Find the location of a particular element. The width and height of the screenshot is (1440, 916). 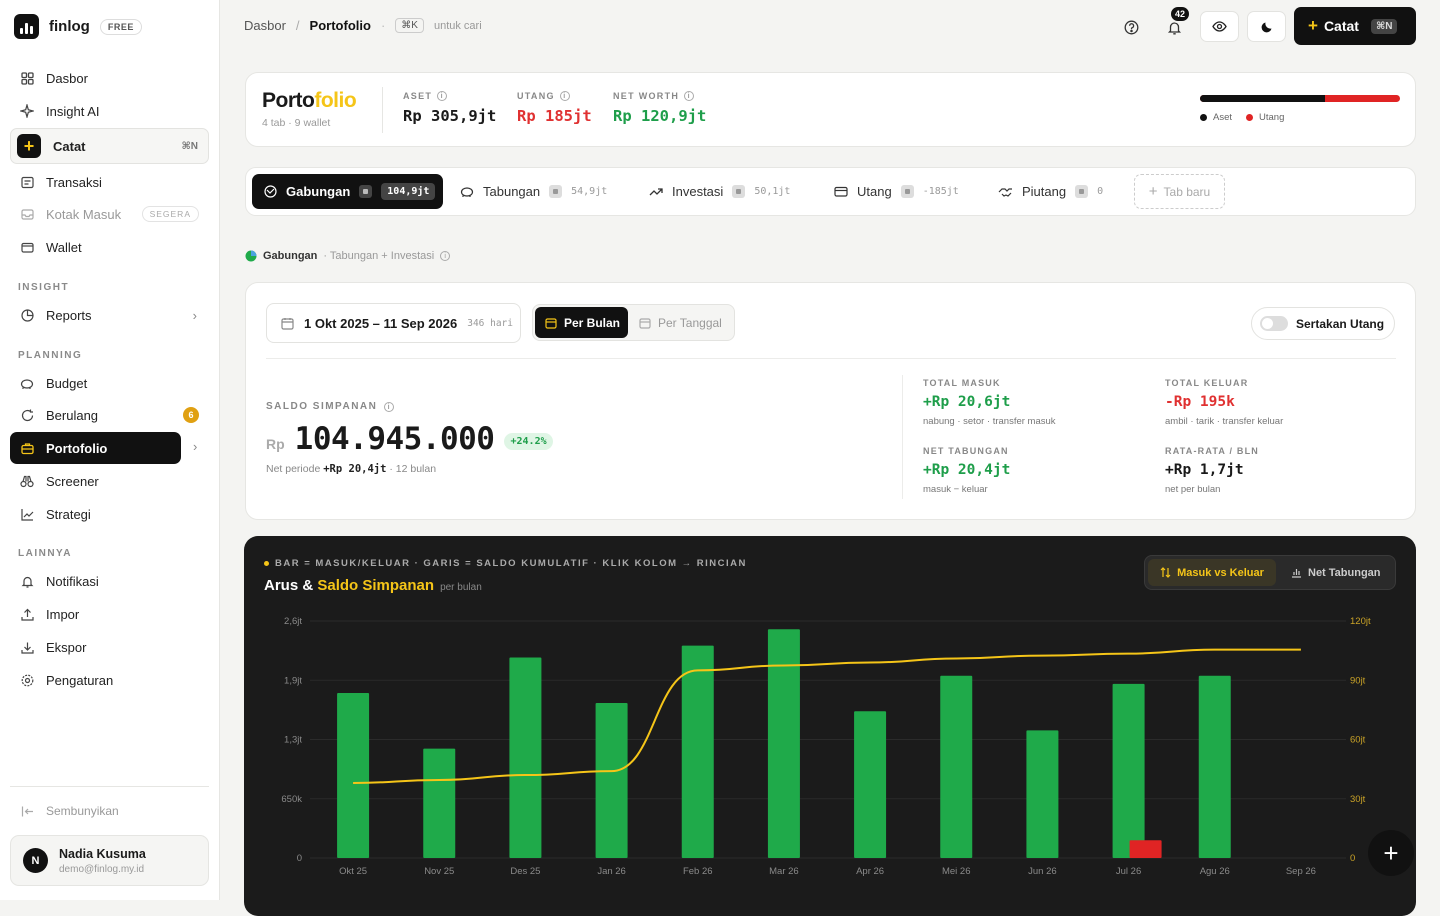

theme-toggle-button is located at coordinates (1266, 26).